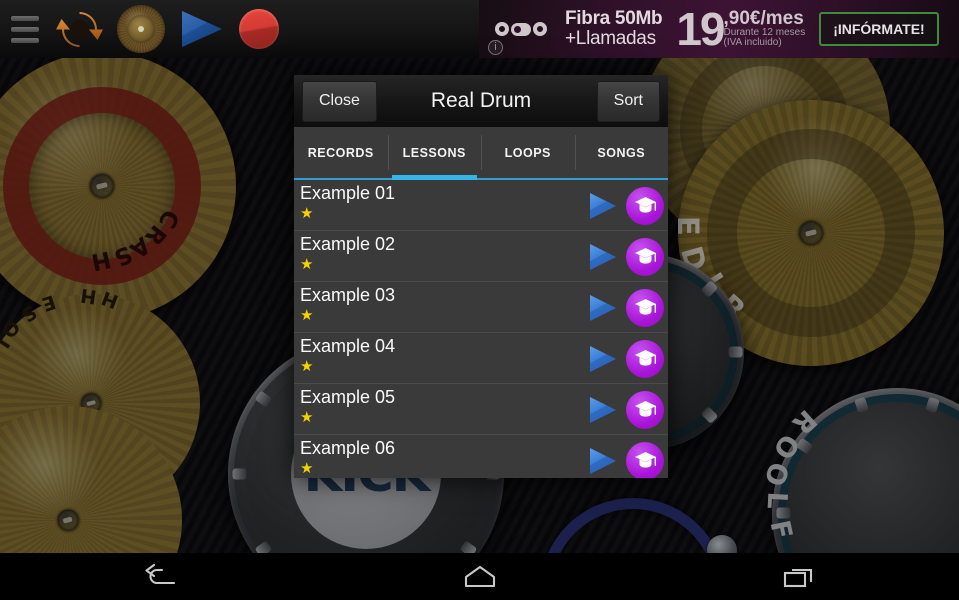 Image resolution: width=959 pixels, height=600 pixels. Describe the element at coordinates (434, 153) in the screenshot. I see `tab-lessons: LESSONS` at that location.